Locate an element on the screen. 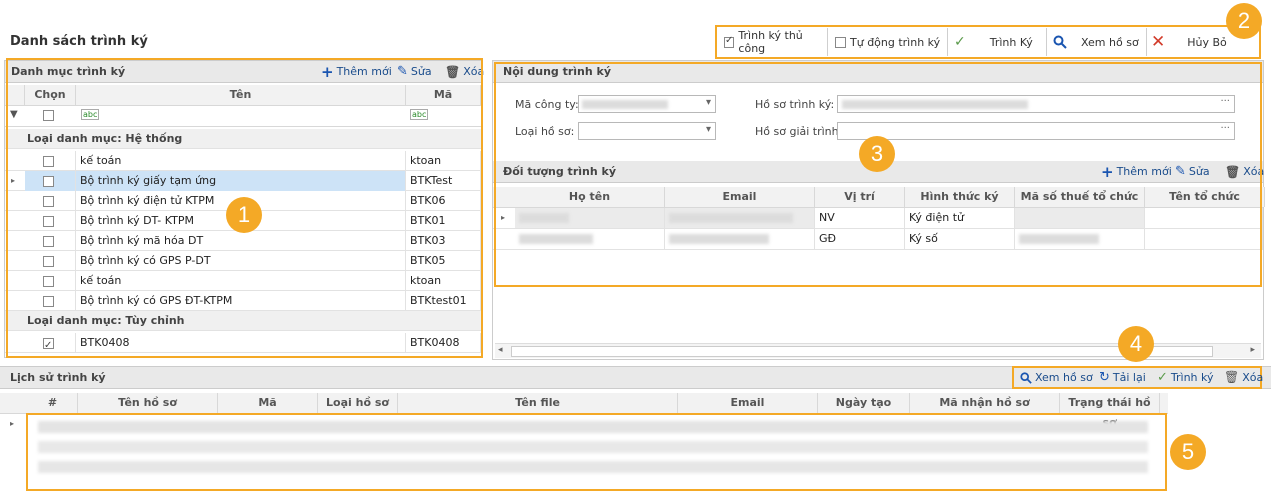 The image size is (1271, 493). history-column: Tên file is located at coordinates (538, 403).